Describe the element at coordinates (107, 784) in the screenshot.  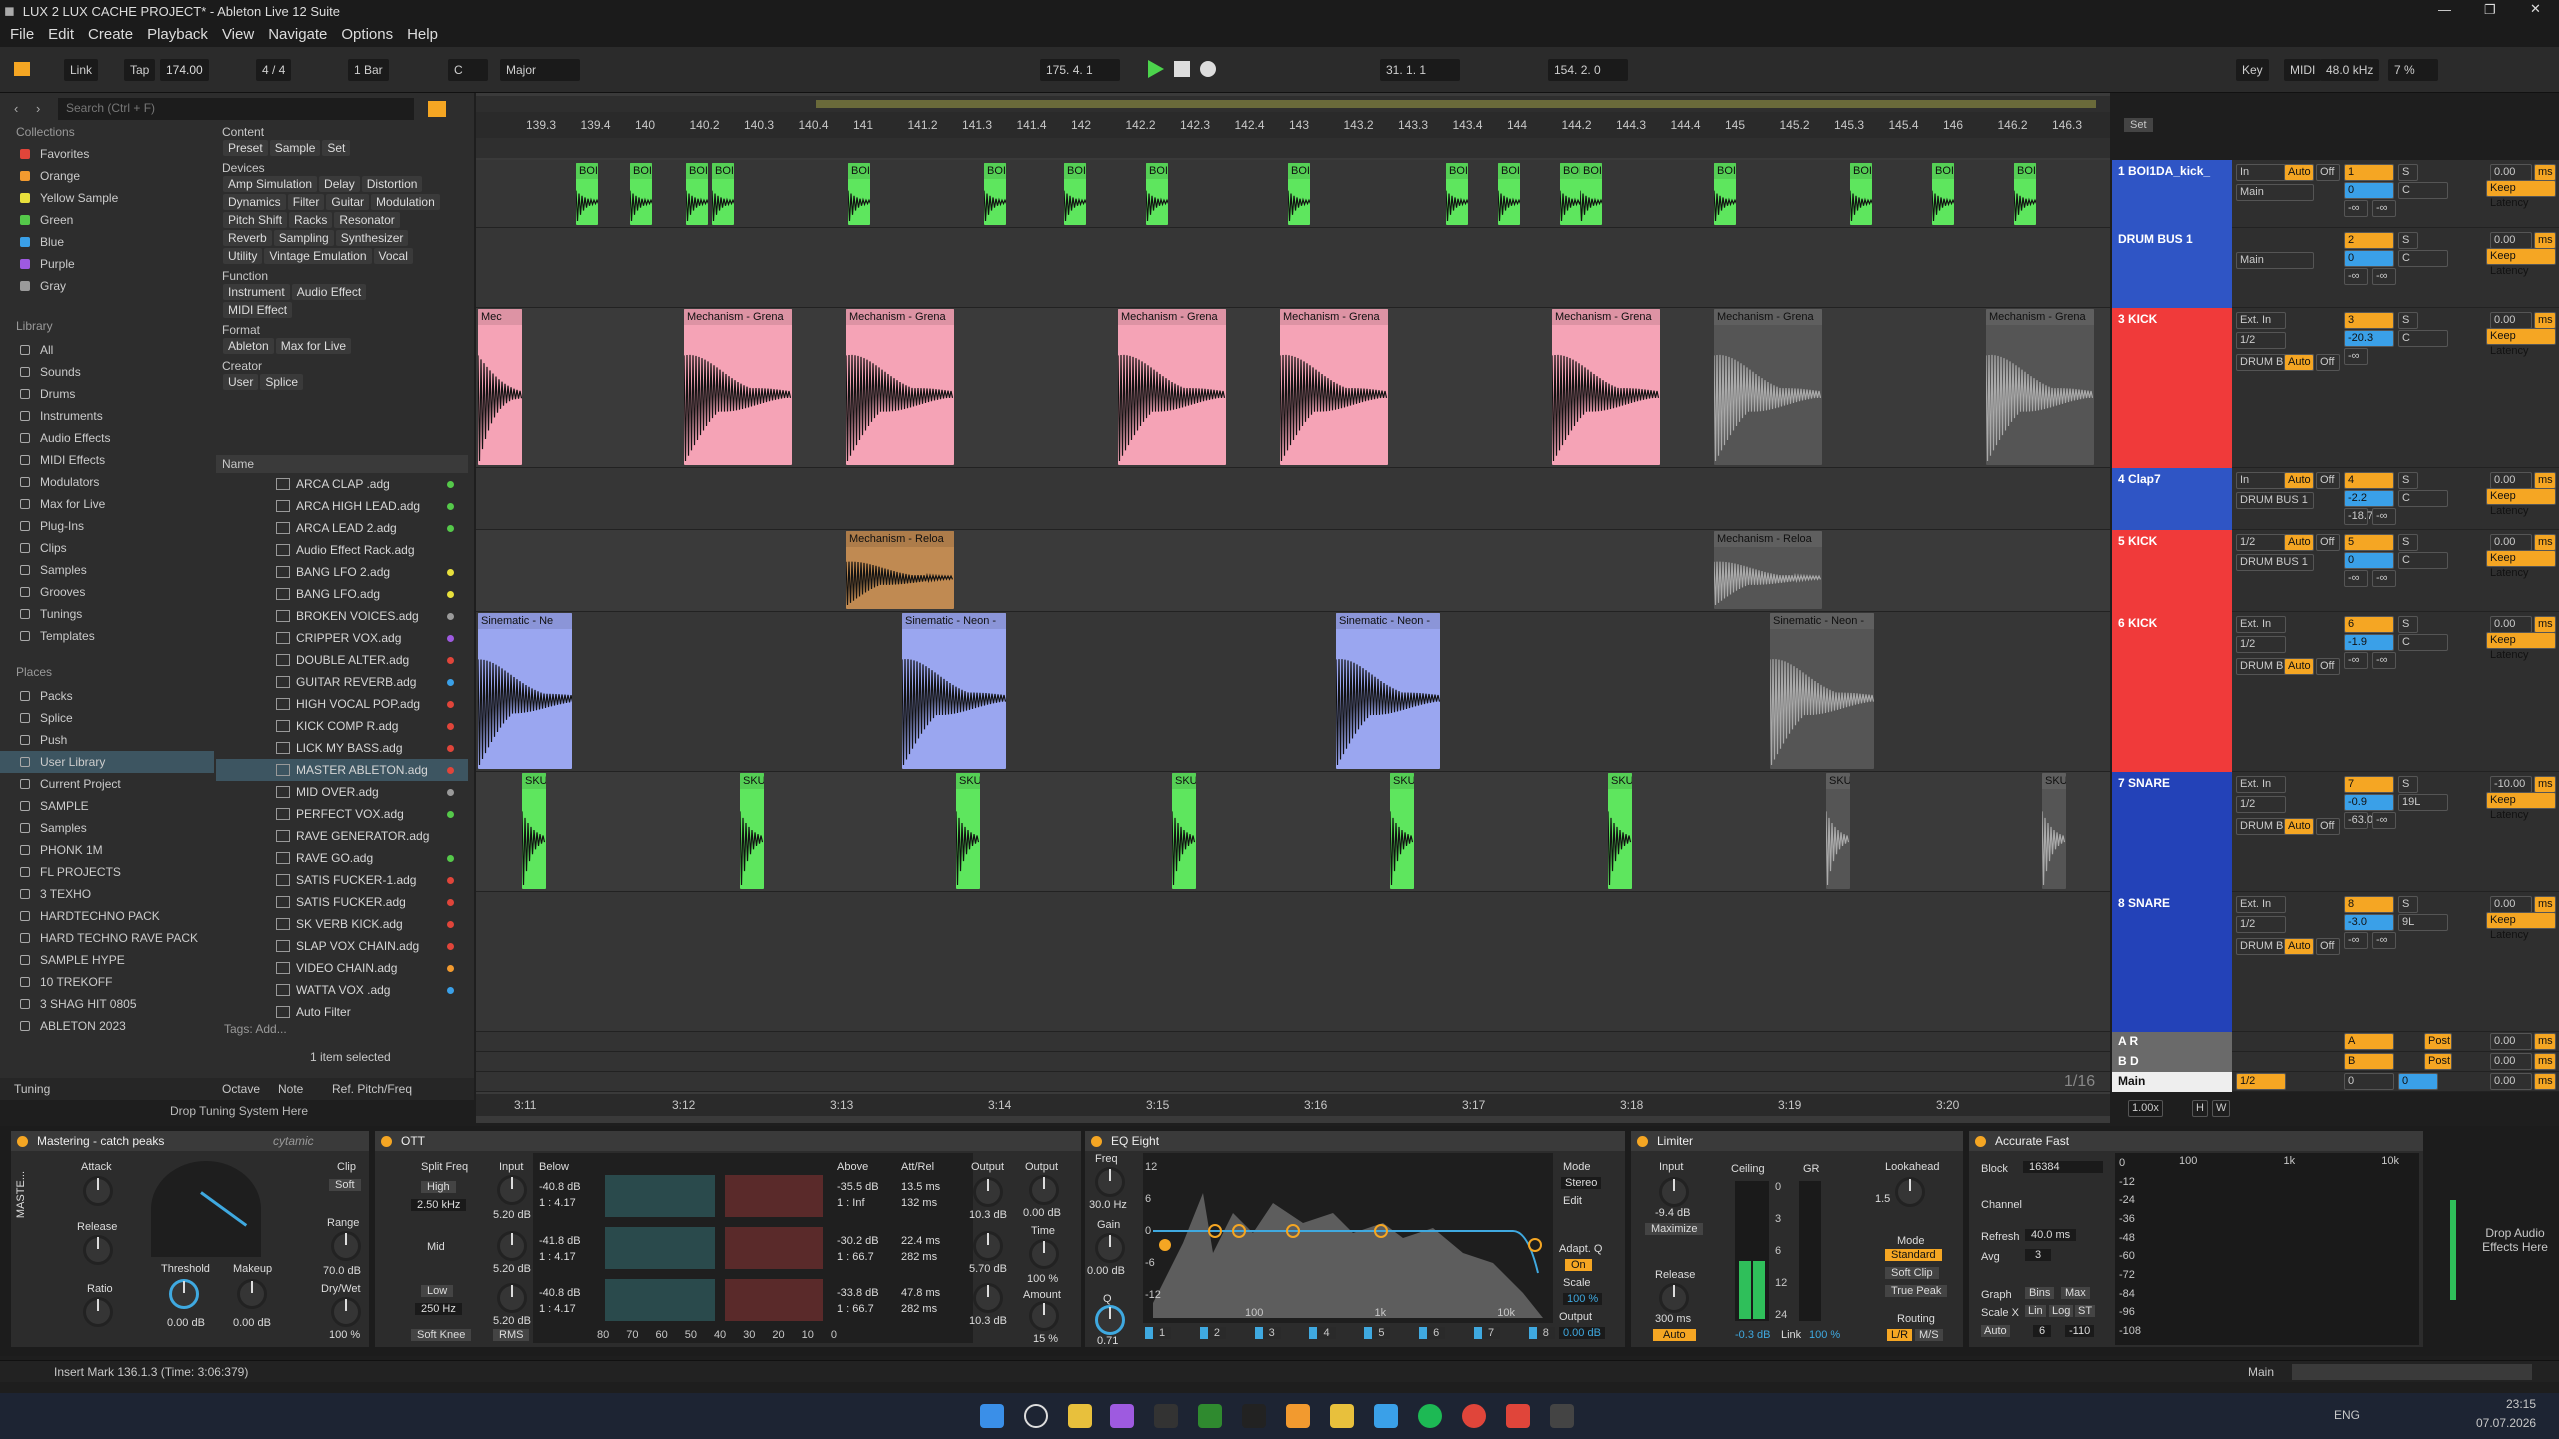
I see `place-item: Current Project` at that location.